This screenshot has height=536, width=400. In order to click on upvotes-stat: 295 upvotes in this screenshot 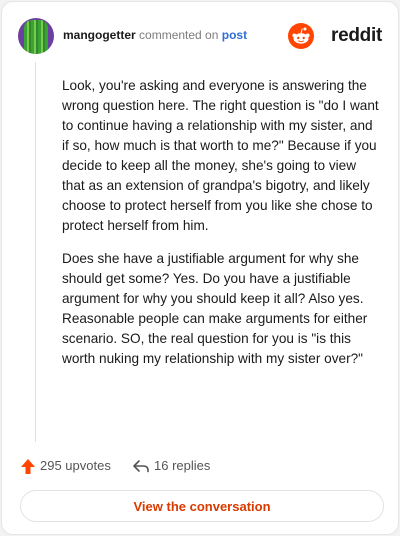, I will do `click(65, 466)`.